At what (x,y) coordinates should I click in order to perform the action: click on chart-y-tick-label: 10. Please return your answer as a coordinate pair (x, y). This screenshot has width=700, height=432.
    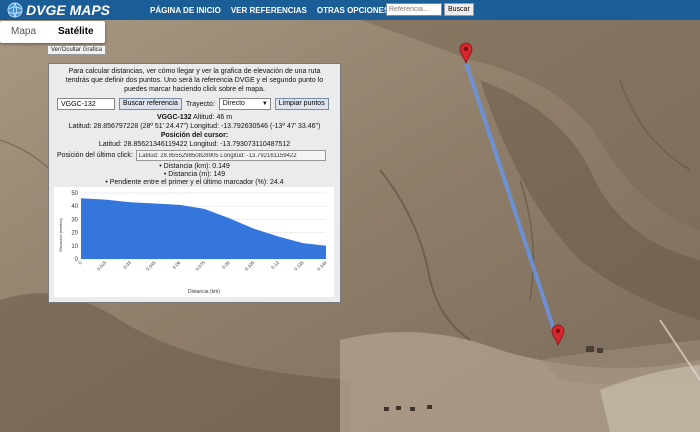
    Looking at the image, I should click on (74, 247).